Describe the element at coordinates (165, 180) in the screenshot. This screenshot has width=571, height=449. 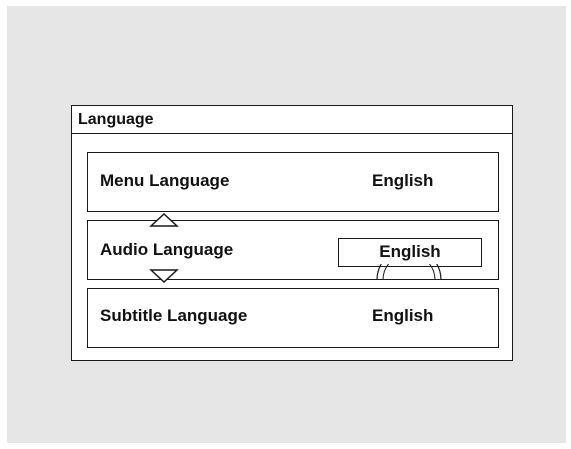
I see `menu-language-label: Menu Language` at that location.